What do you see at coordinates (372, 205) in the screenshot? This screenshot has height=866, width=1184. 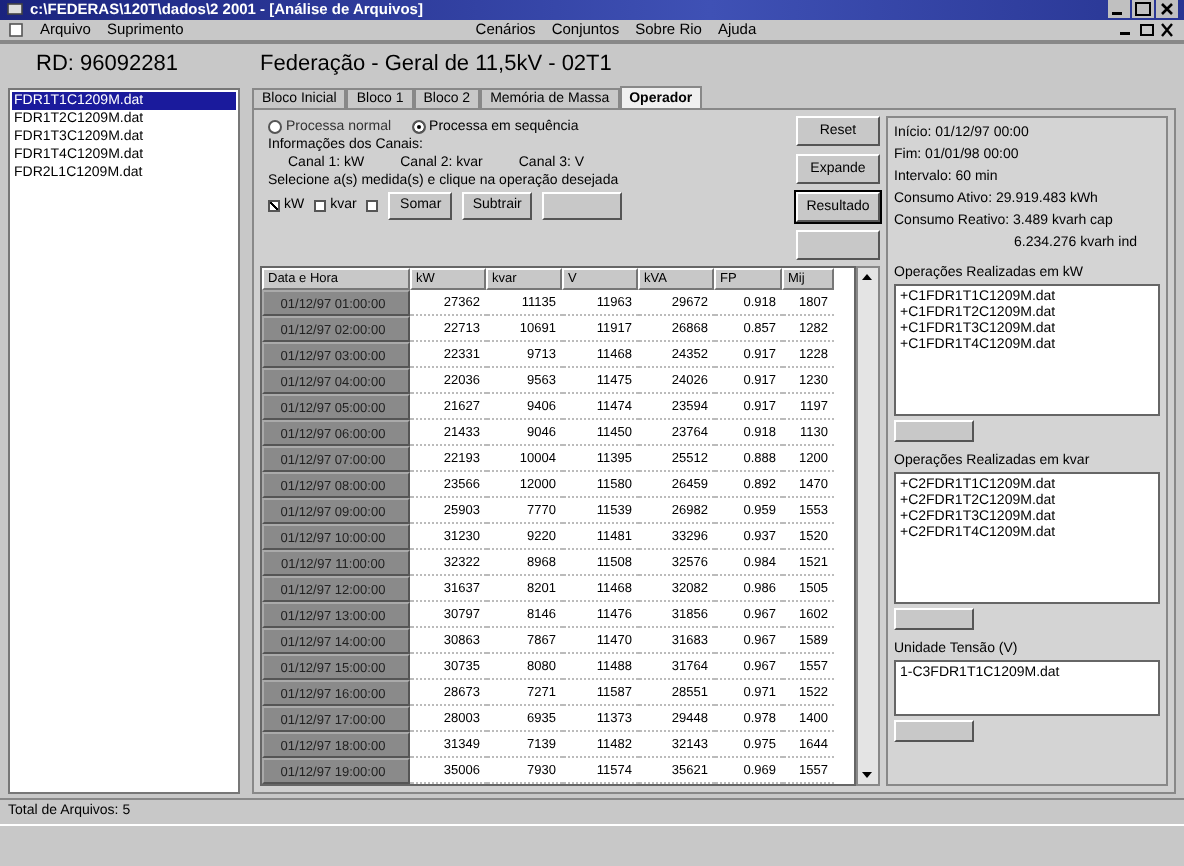 I see `measure-checkbox` at bounding box center [372, 205].